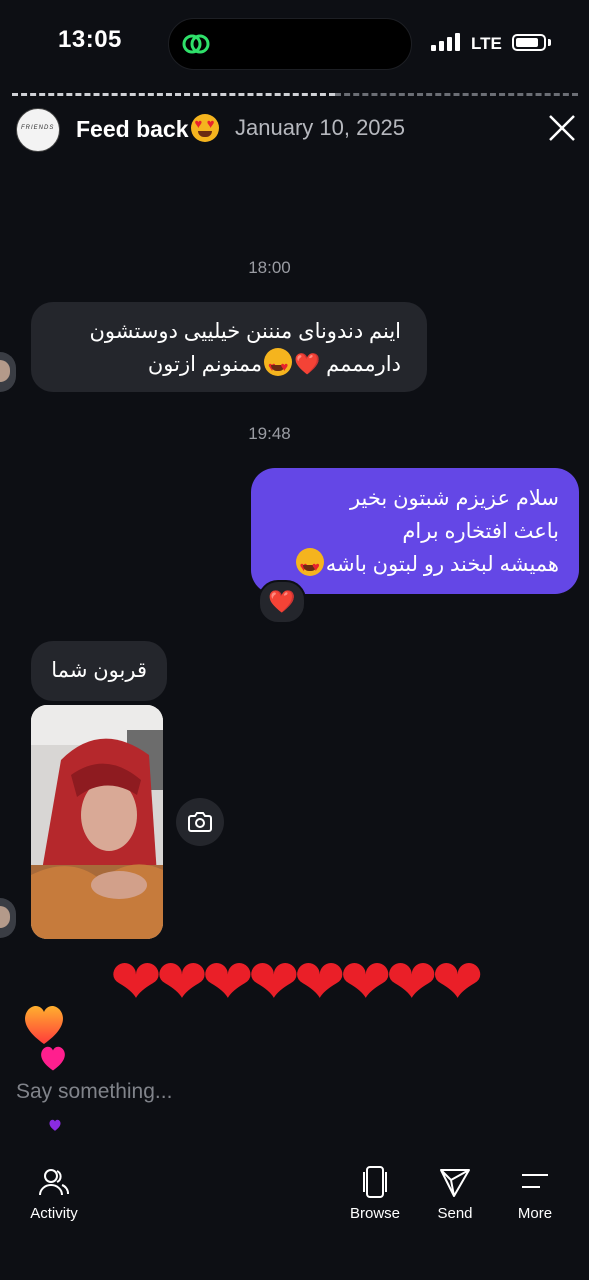  What do you see at coordinates (480, 531) in the screenshot?
I see `message-line: باعث افتخاره برام` at bounding box center [480, 531].